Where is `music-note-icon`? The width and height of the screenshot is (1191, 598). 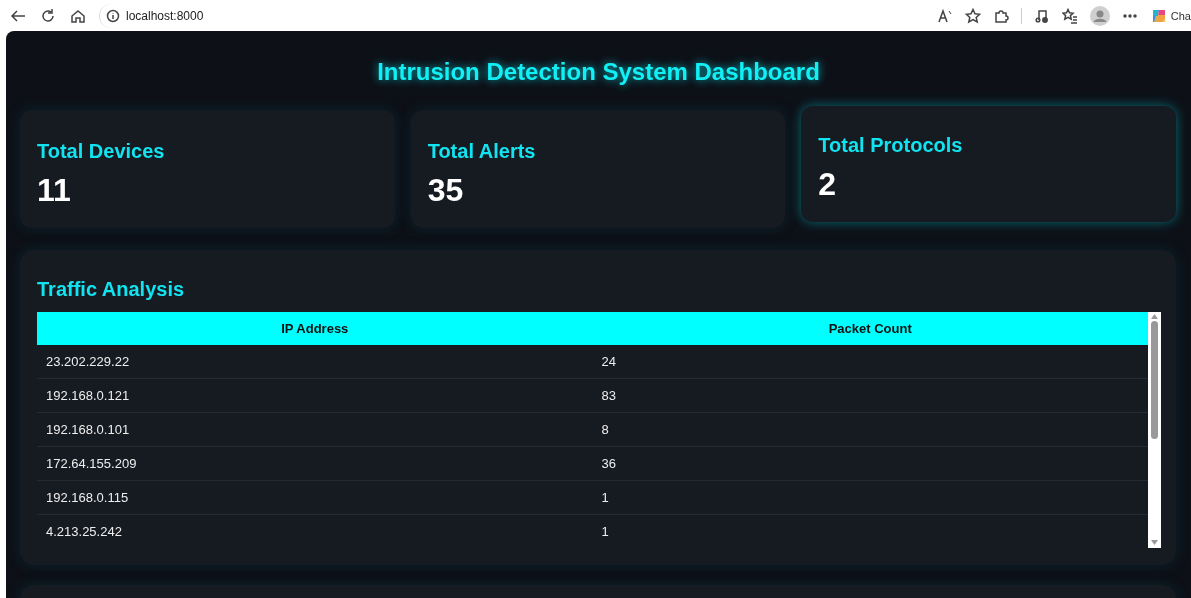
music-note-icon is located at coordinates (1041, 15).